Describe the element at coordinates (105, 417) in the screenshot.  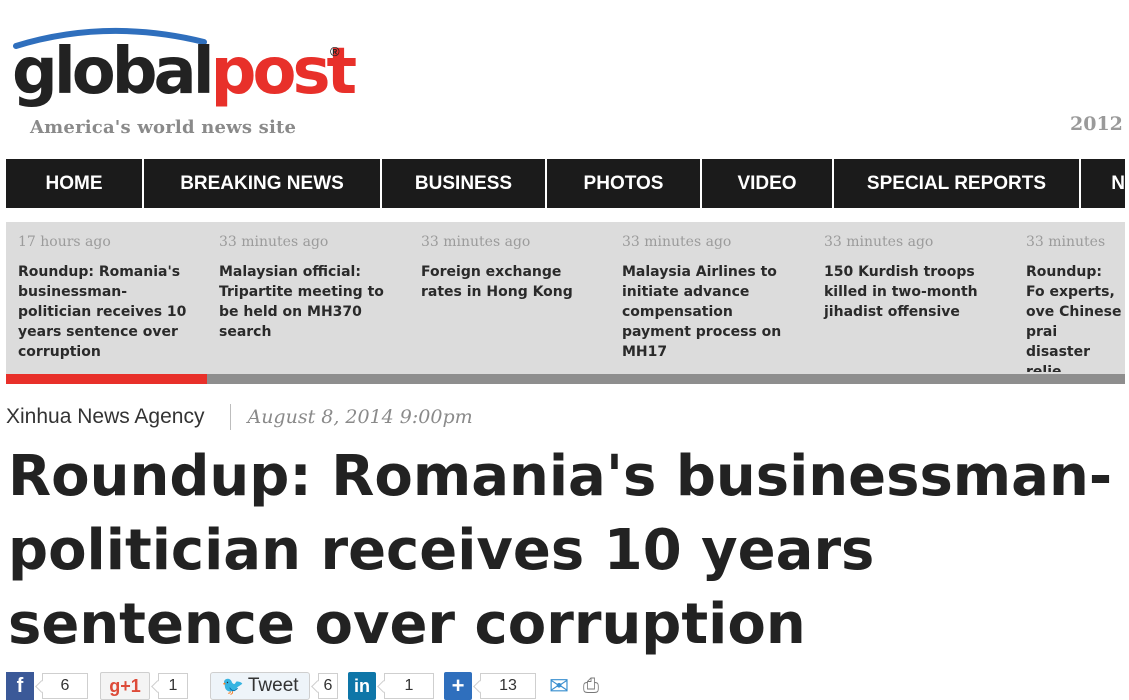
I see `article-source: Xinhua News Agency` at that location.